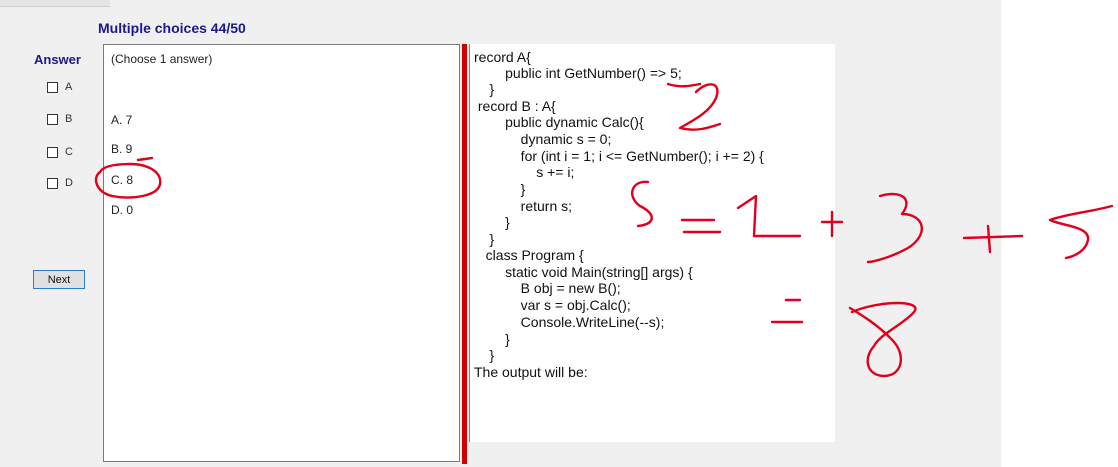 This screenshot has width=1118, height=467. Describe the element at coordinates (559, 122) in the screenshot. I see `code-line: public dynamic Calc(){` at that location.